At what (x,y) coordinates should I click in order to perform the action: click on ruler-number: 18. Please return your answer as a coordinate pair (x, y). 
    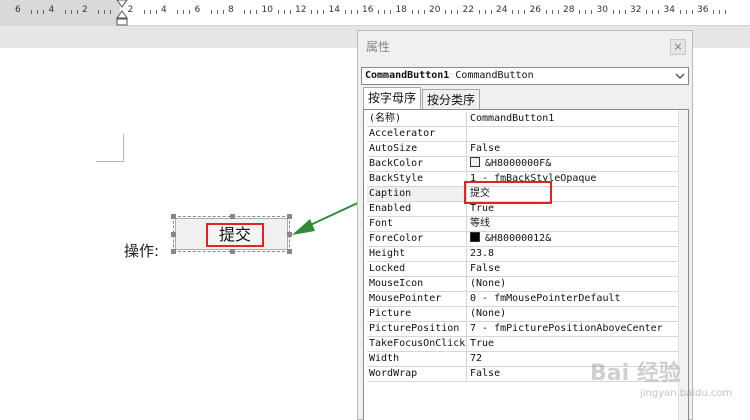
    Looking at the image, I should click on (401, 10).